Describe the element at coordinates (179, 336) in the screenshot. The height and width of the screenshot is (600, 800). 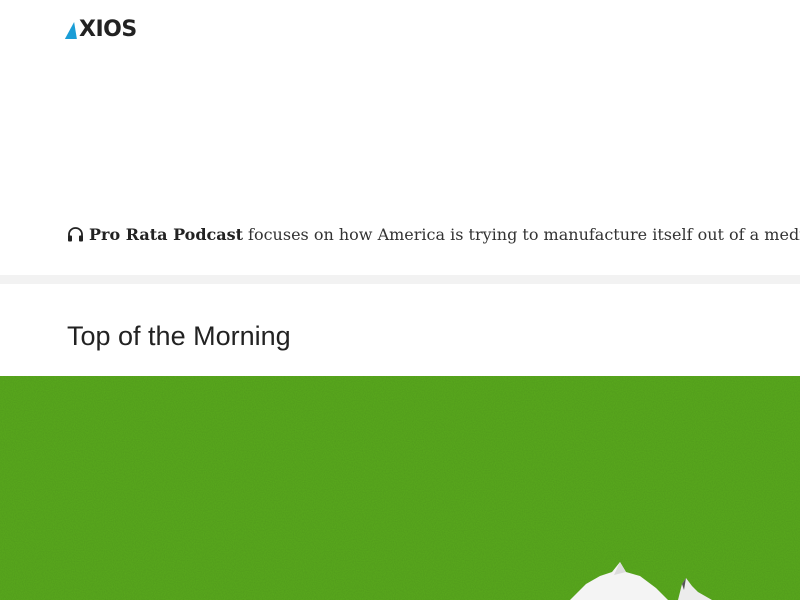
I see `section-title: Top of the Morning` at that location.